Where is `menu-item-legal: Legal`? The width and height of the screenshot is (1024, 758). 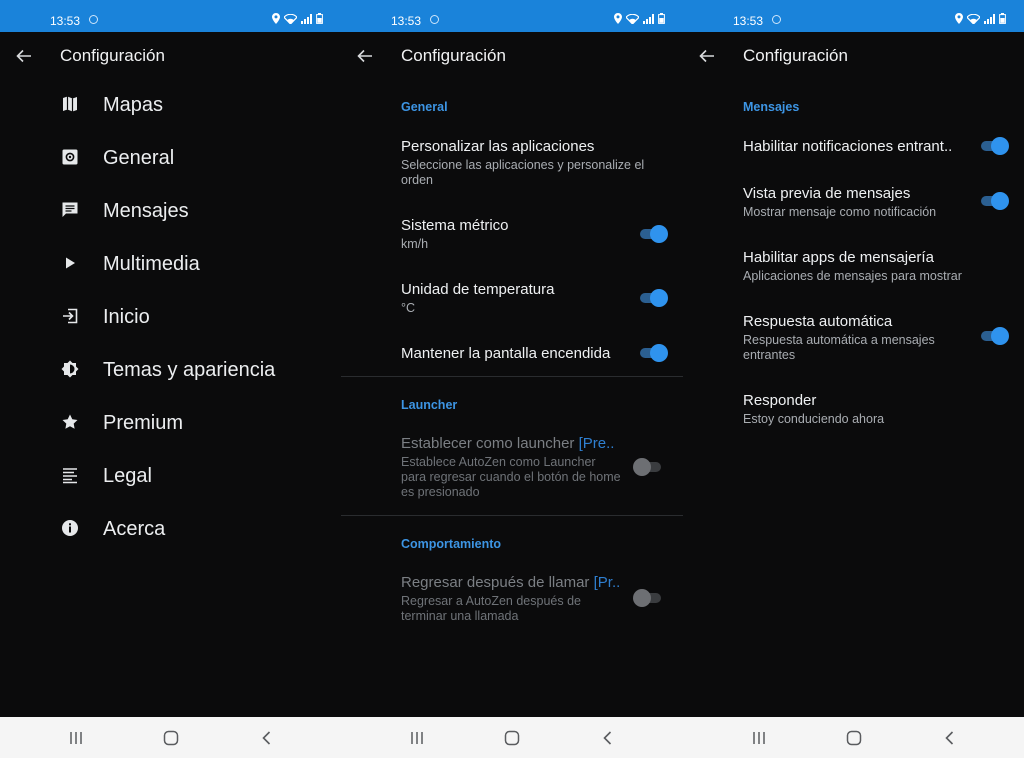 menu-item-legal: Legal is located at coordinates (170, 477).